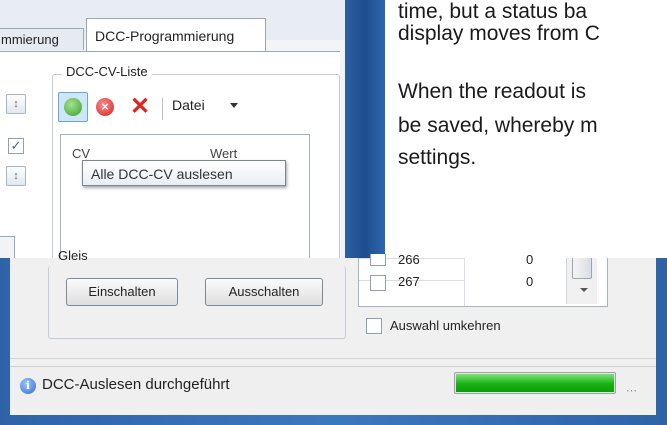 The image size is (667, 425). I want to click on progress-bar, so click(535, 383).